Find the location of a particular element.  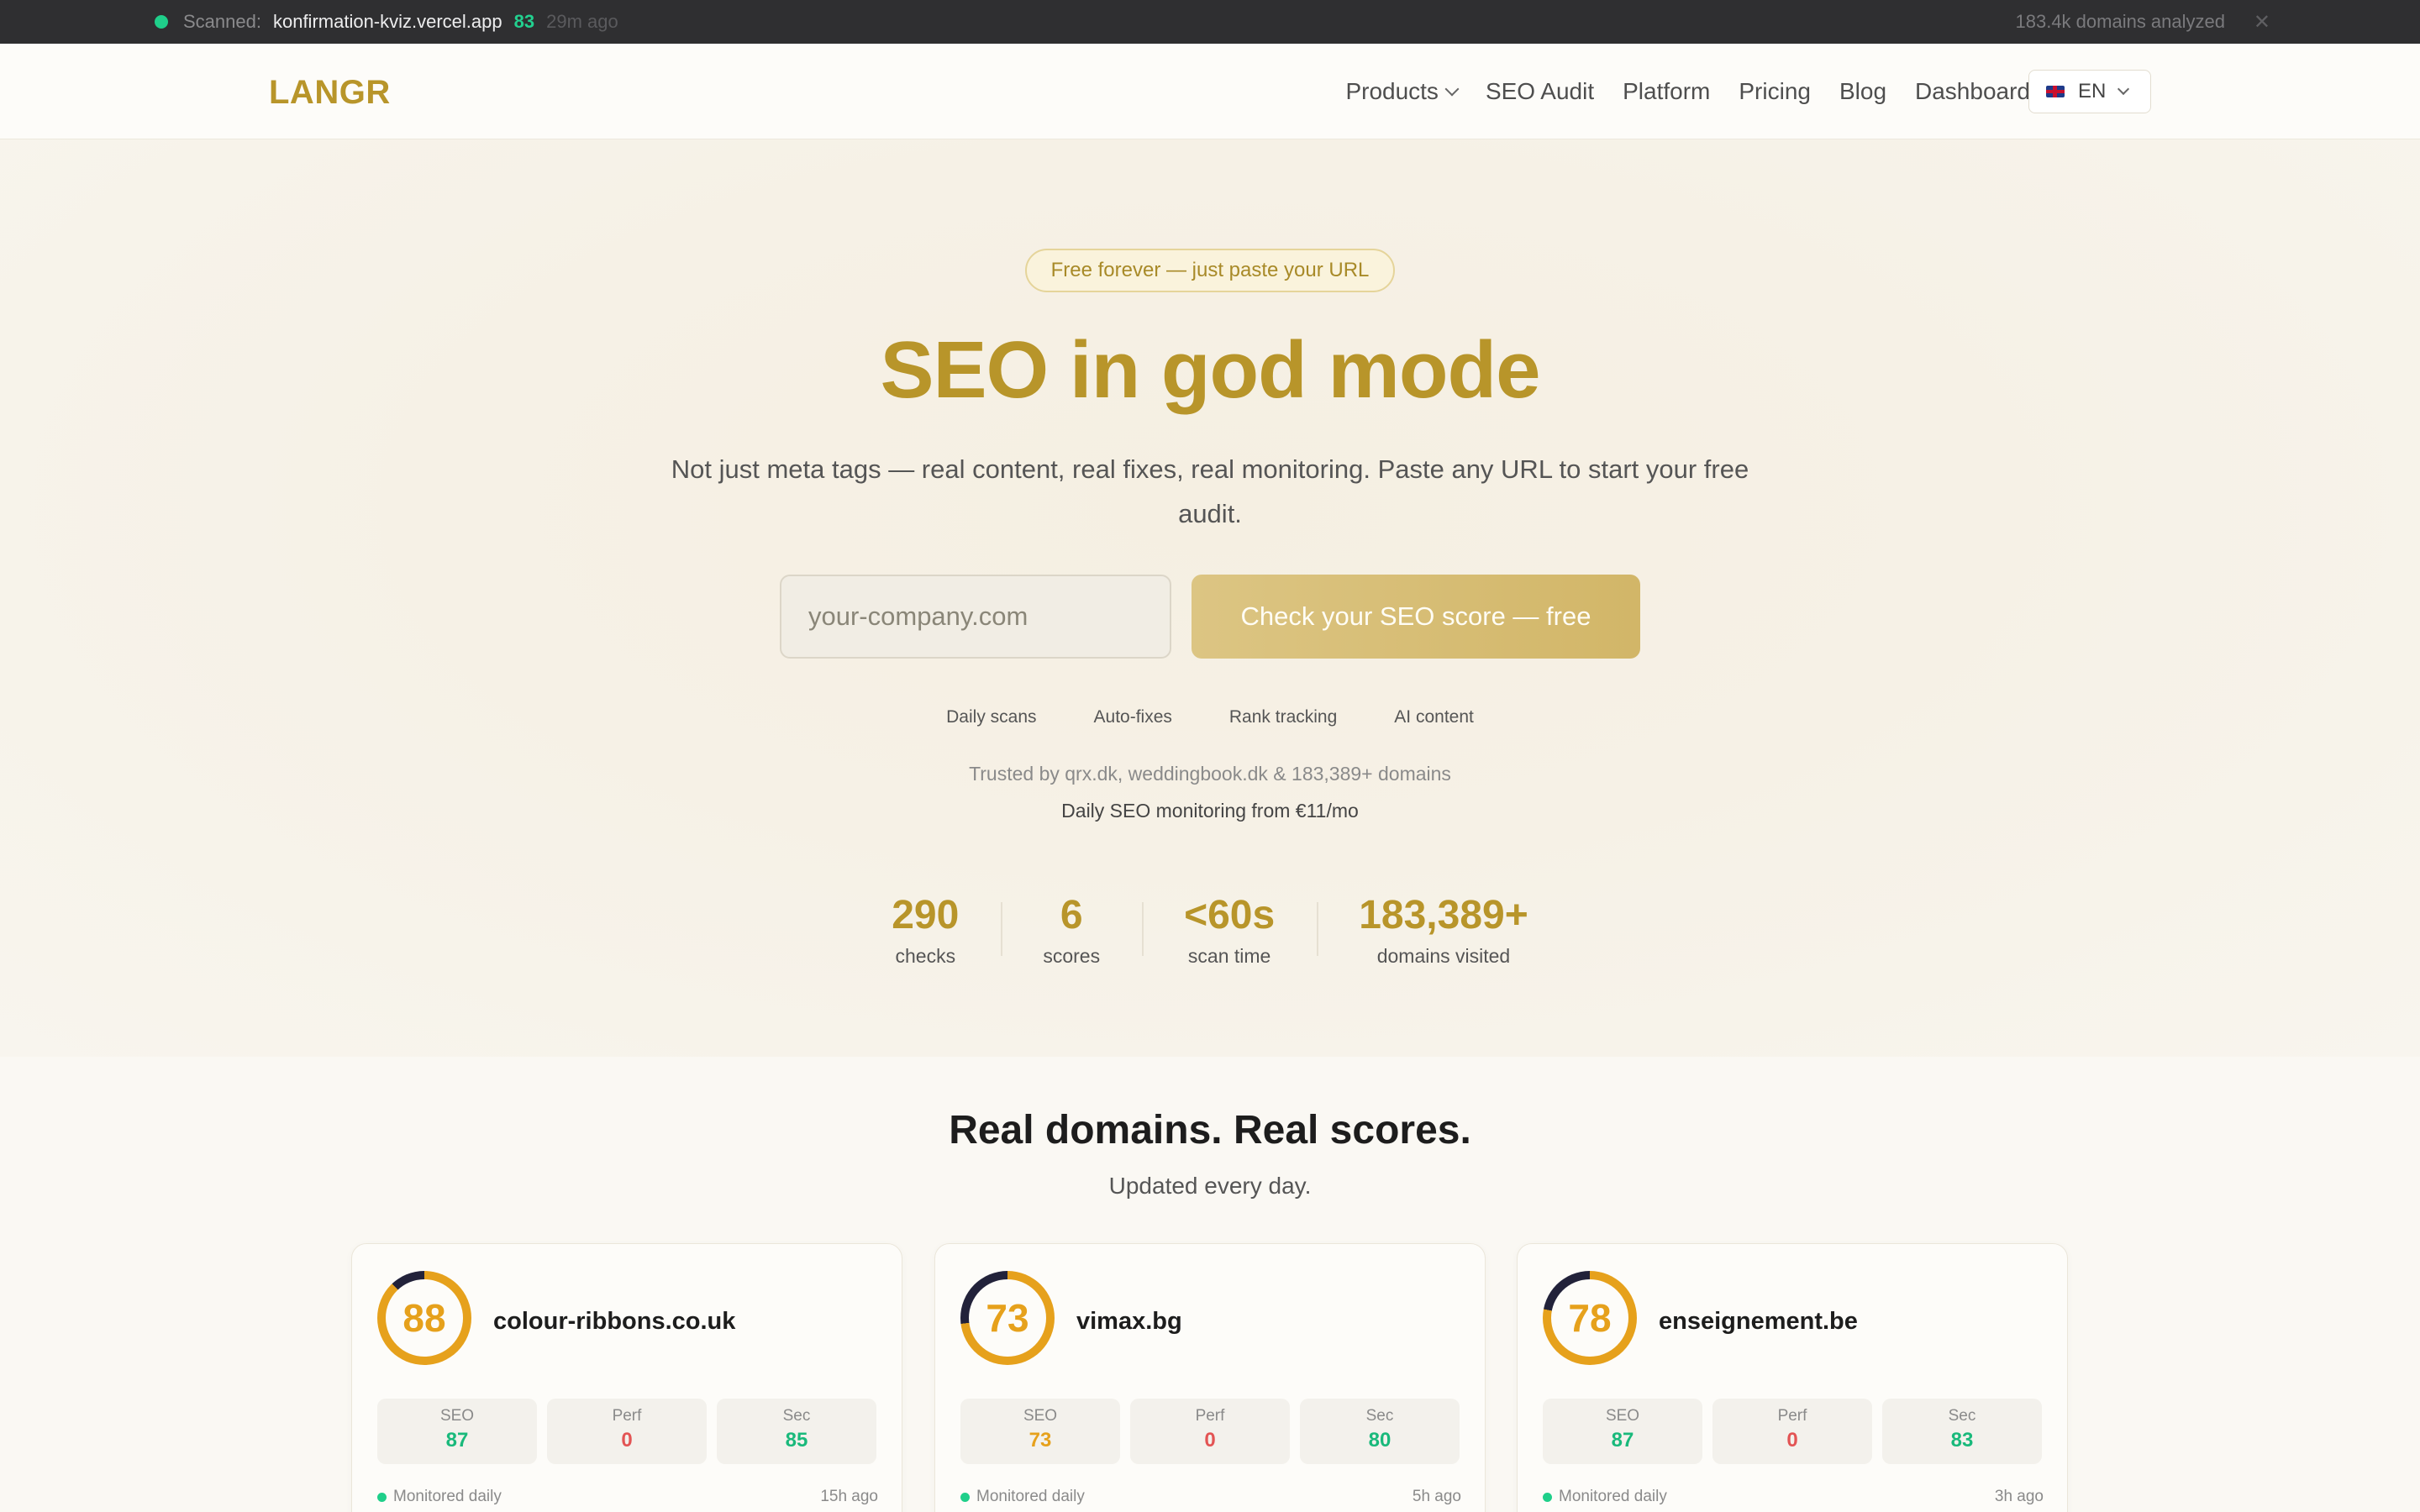

nav-platform: Platform is located at coordinates (1666, 91).